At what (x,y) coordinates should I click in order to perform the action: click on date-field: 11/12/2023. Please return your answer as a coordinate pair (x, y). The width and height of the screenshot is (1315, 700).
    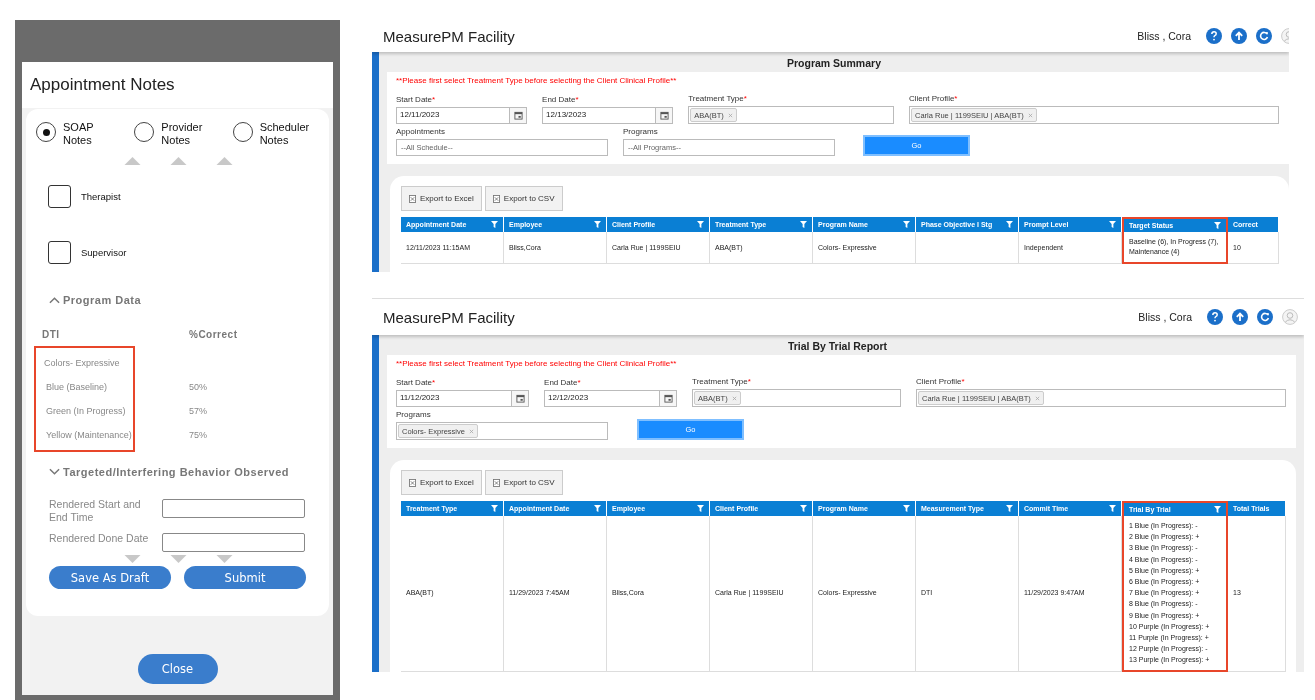
    Looking at the image, I should click on (463, 398).